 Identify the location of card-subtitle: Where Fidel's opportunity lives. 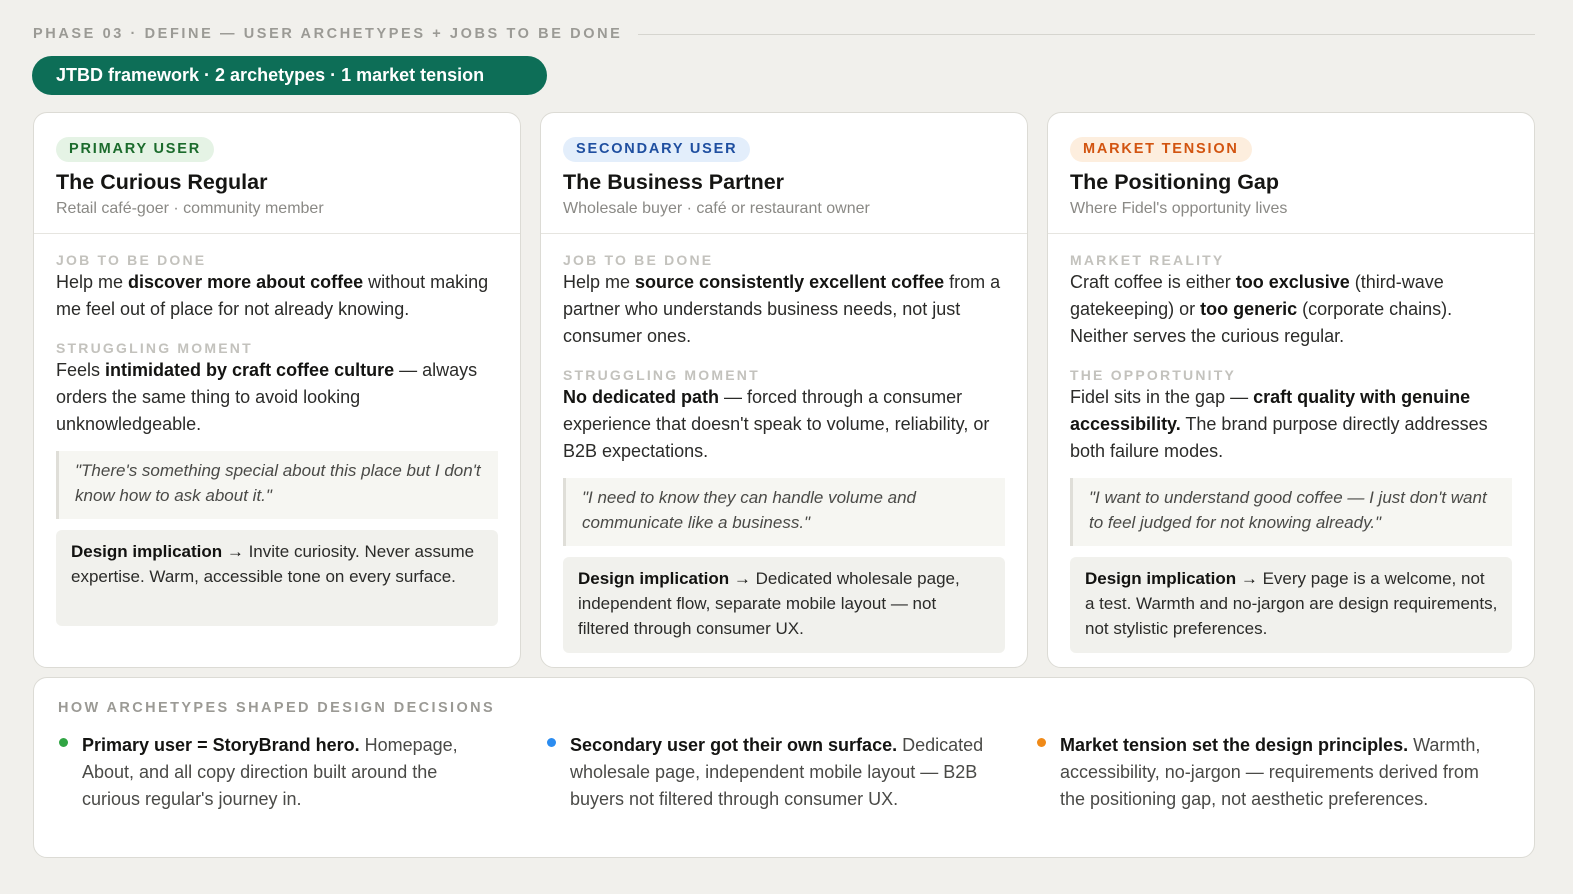
(1179, 208).